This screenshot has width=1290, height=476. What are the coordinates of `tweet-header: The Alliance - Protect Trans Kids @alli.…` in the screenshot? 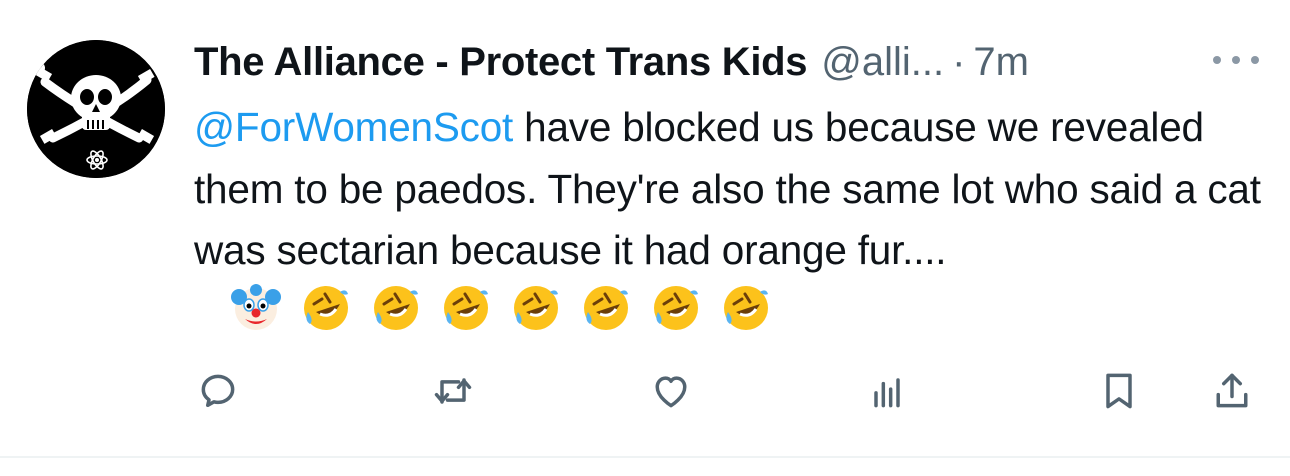 It's located at (611, 62).